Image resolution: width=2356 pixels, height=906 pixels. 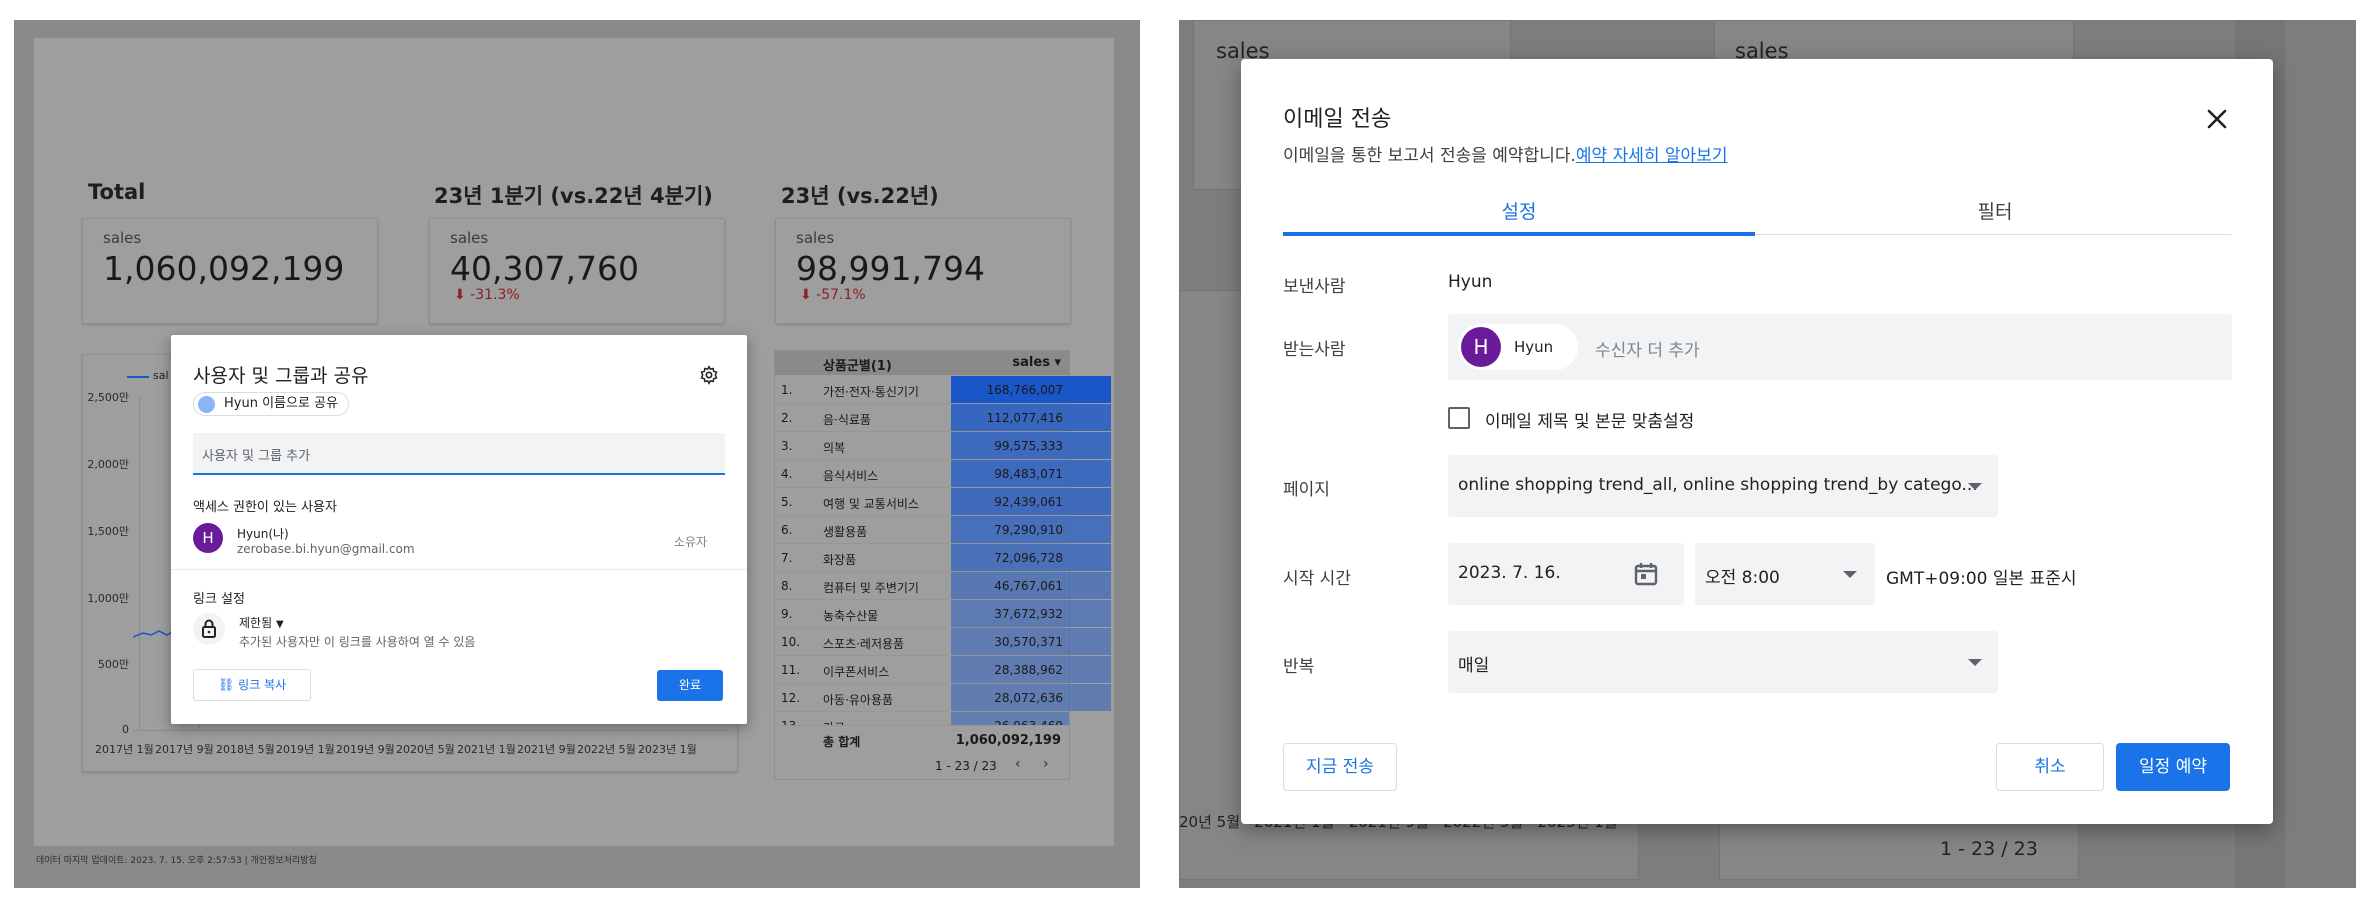 What do you see at coordinates (1314, 350) in the screenshot?
I see `recipient-label: 받는사람` at bounding box center [1314, 350].